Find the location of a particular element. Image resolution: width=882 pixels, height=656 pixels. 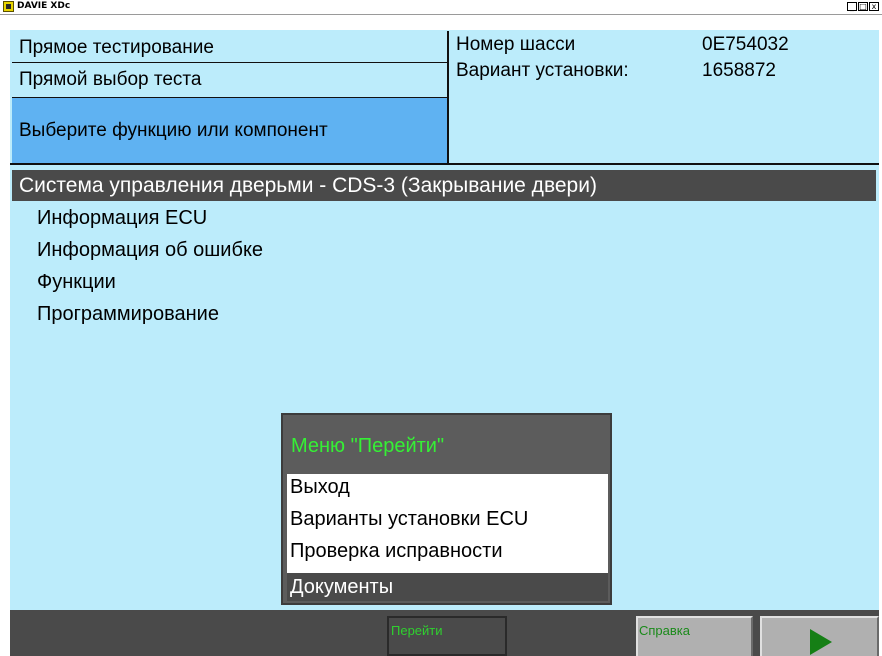

header-bottom-divider is located at coordinates (444, 164).